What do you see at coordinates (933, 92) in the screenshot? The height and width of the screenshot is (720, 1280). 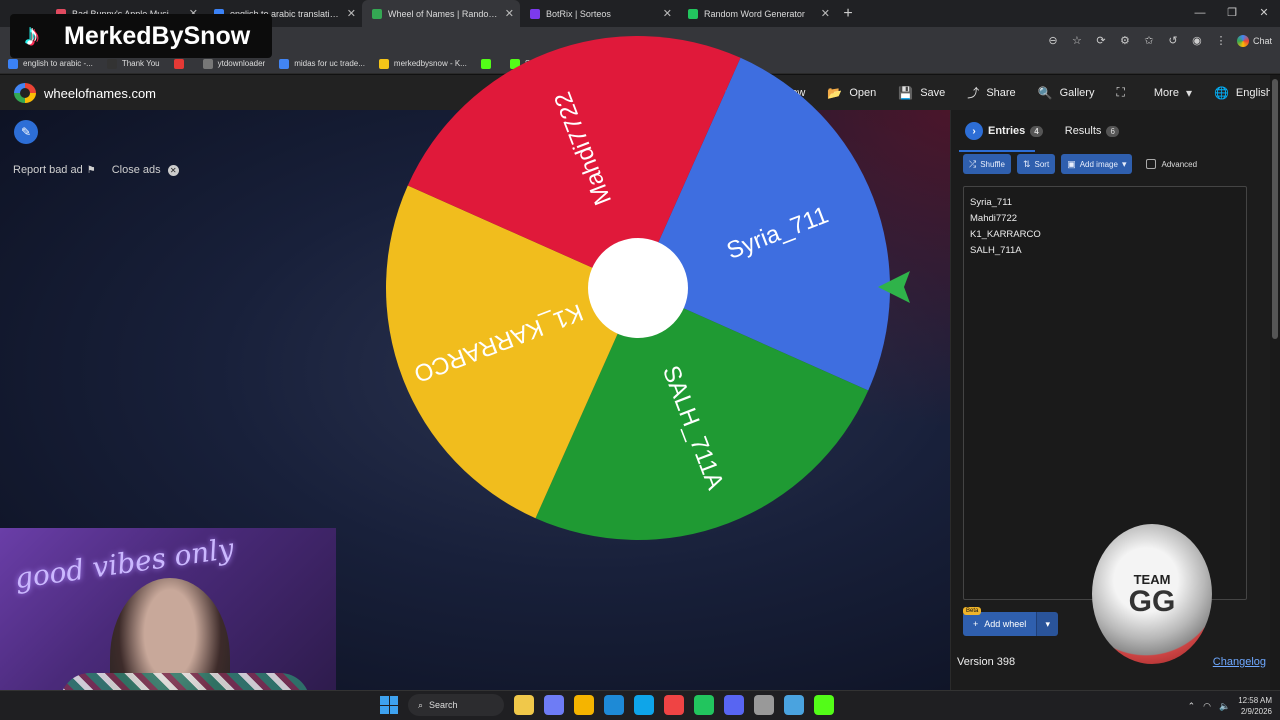 I see `menu-label: Save` at bounding box center [933, 92].